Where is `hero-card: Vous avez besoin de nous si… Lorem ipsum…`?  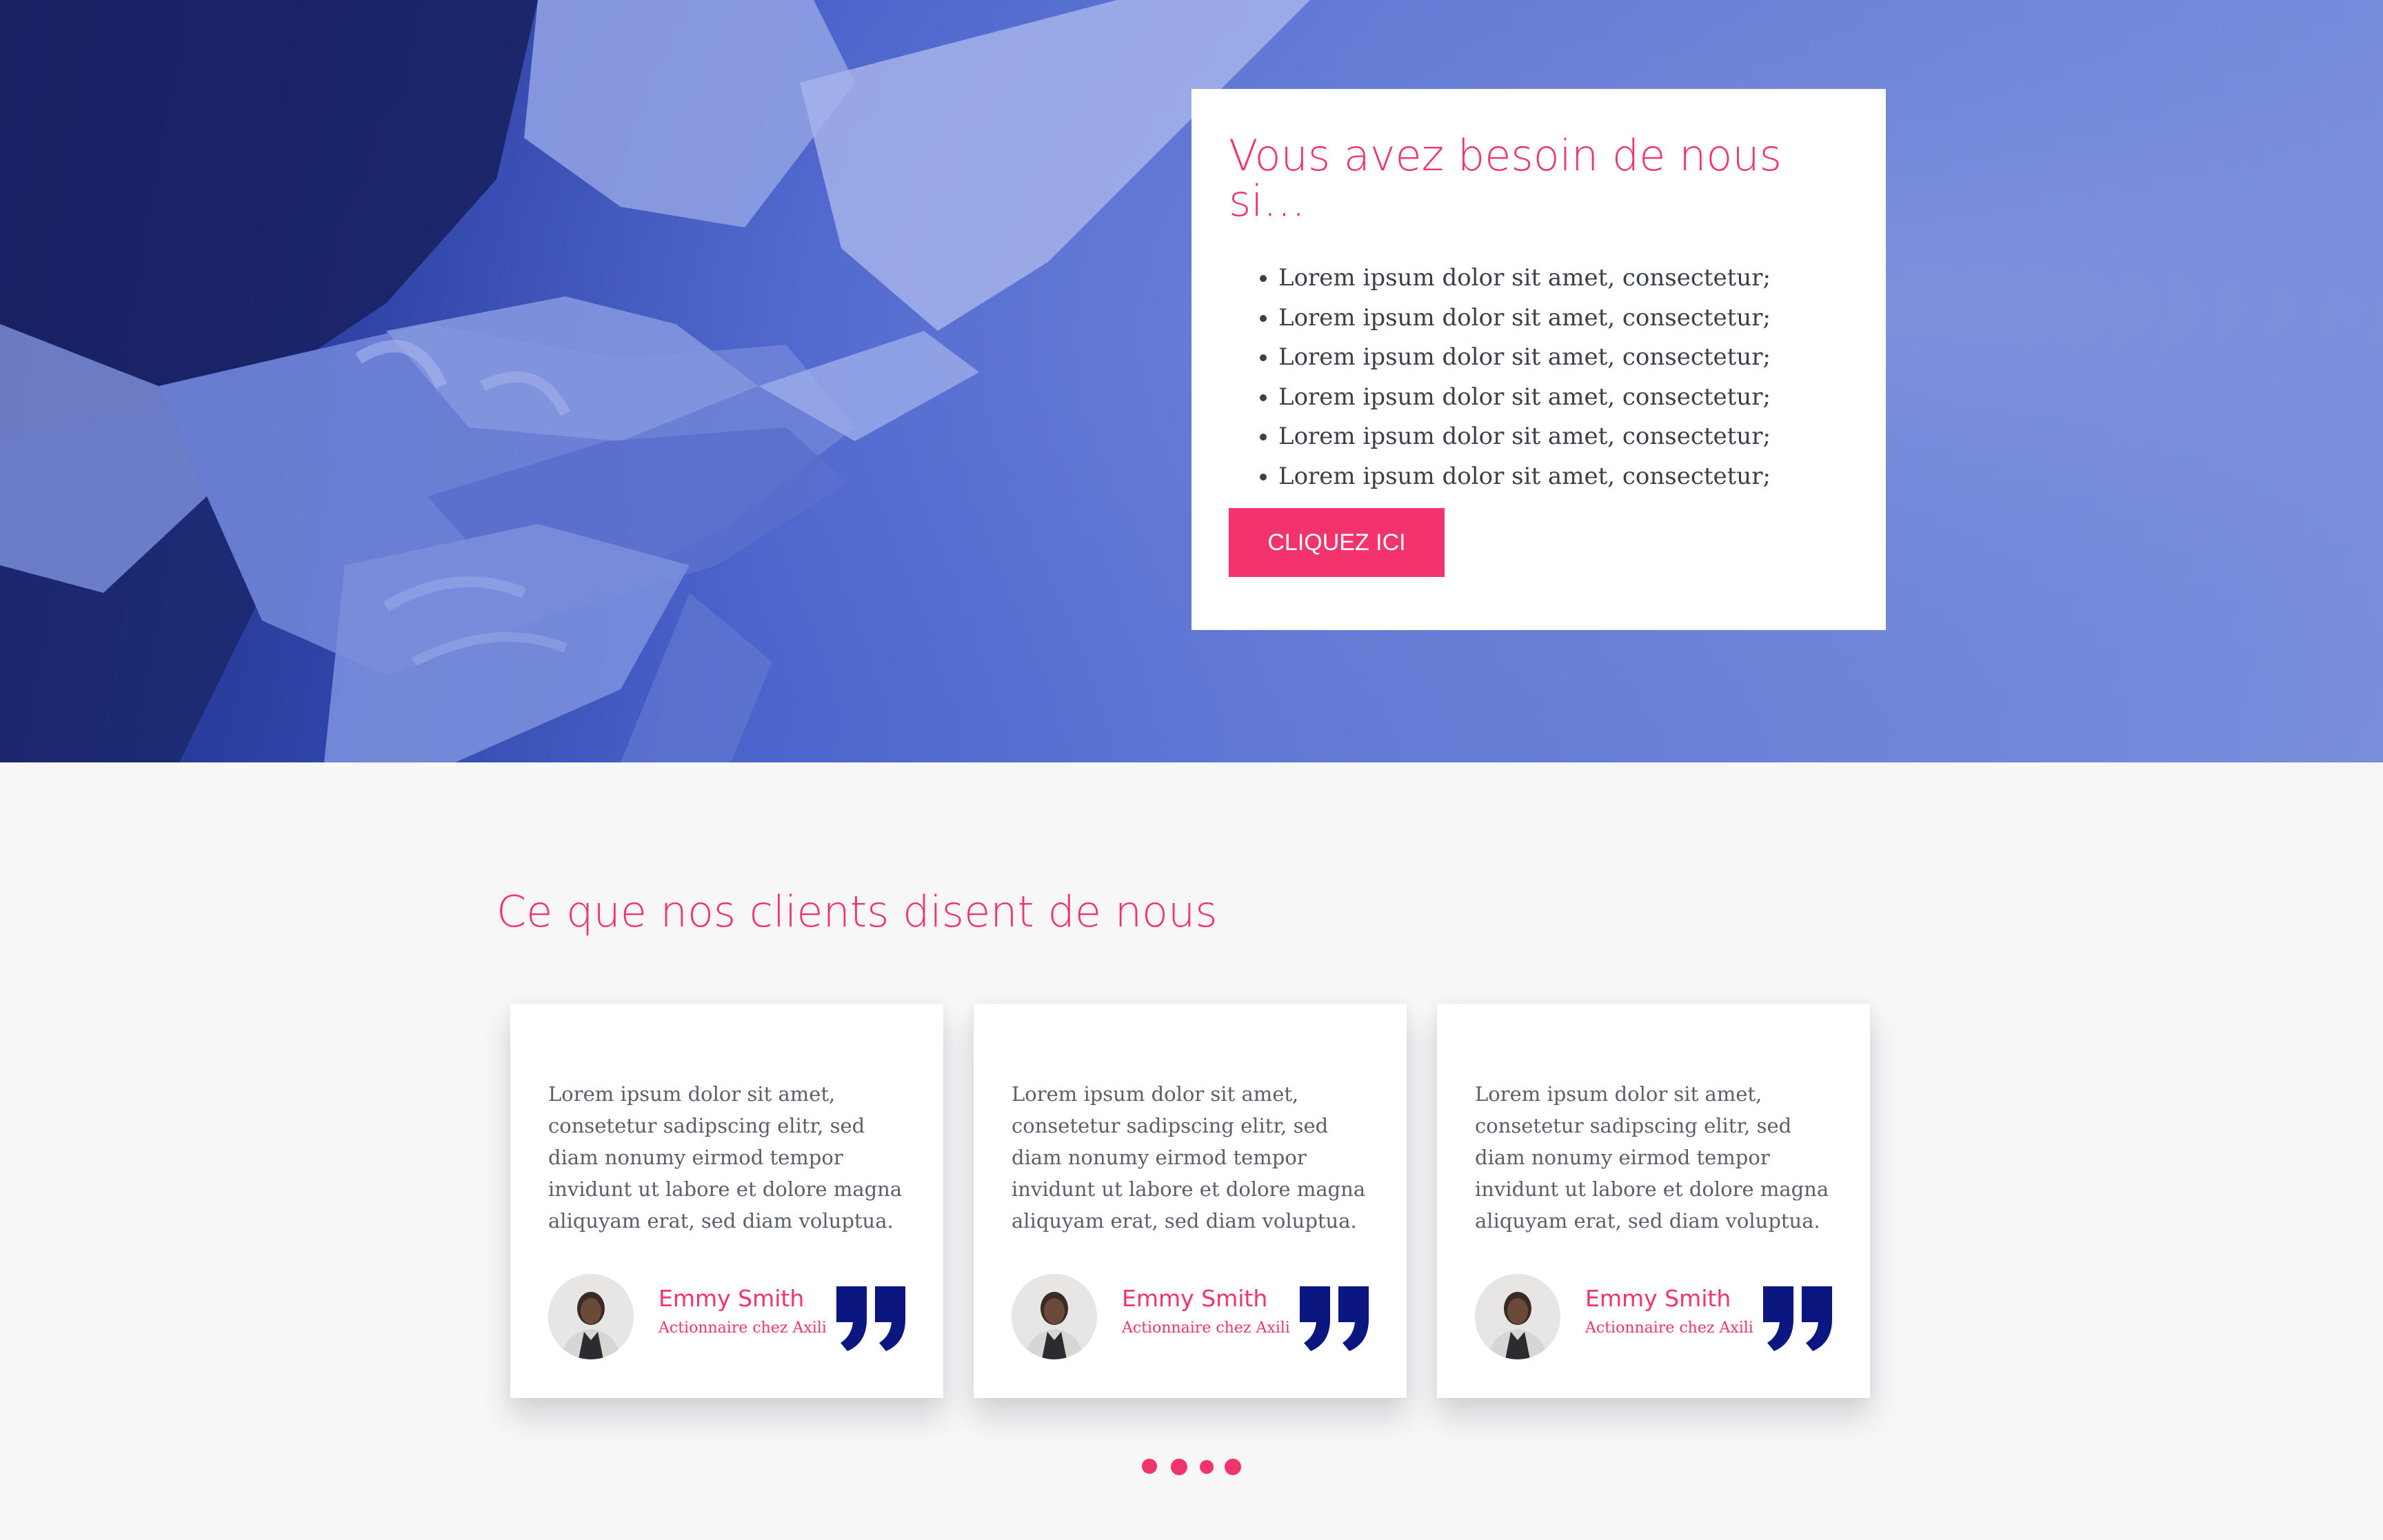
hero-card: Vous avez besoin de nous si… Lorem ipsum… is located at coordinates (1539, 360).